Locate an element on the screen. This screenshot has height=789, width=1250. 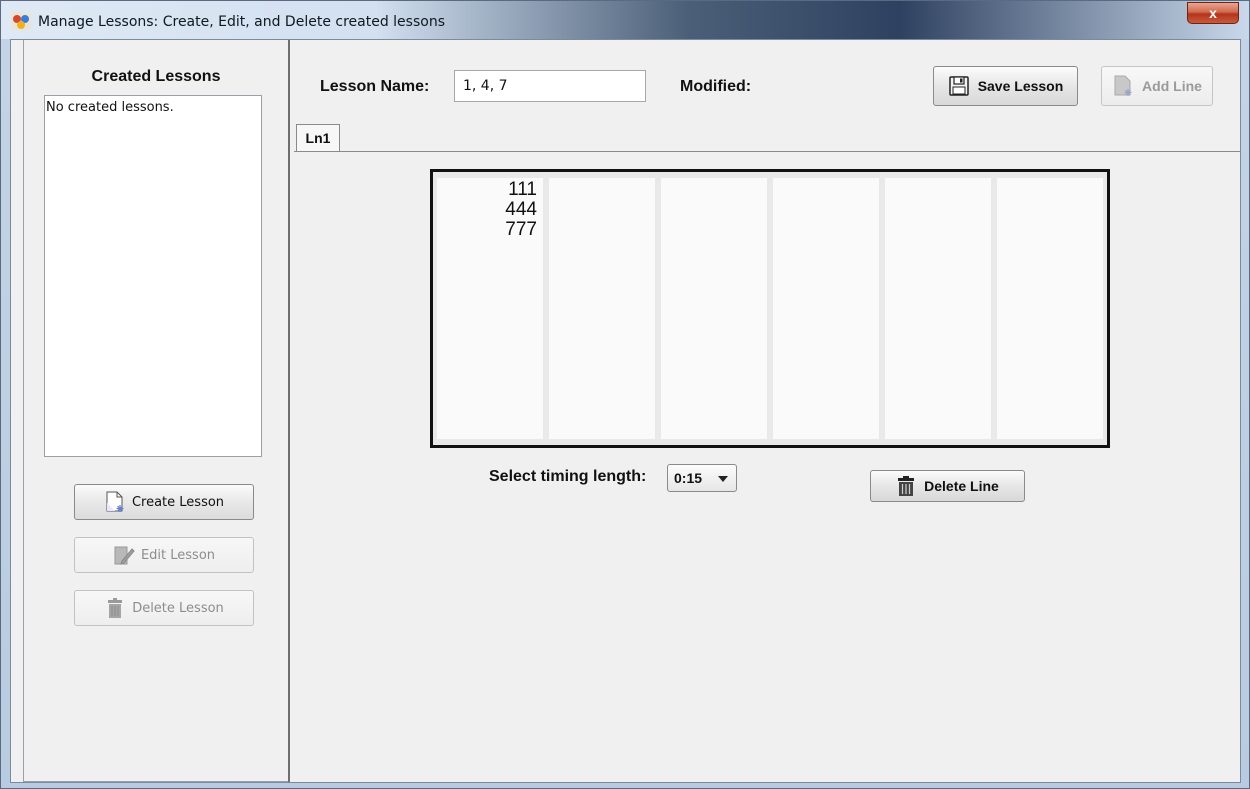
delete-lesson-button: Delete Lesson is located at coordinates (164, 608).